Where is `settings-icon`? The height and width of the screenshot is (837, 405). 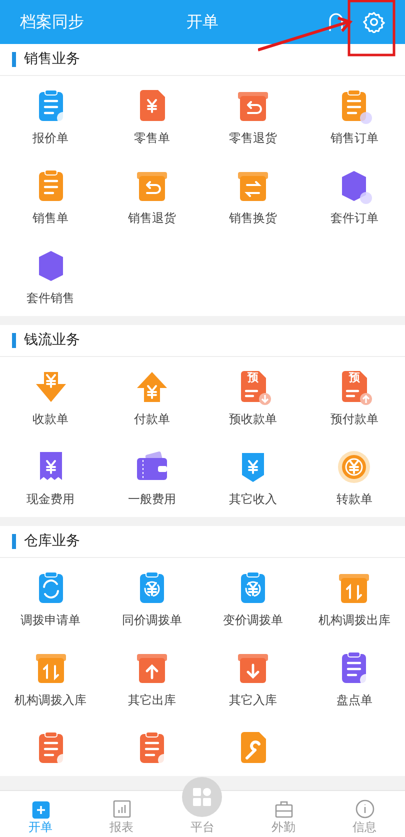 settings-icon is located at coordinates (374, 22).